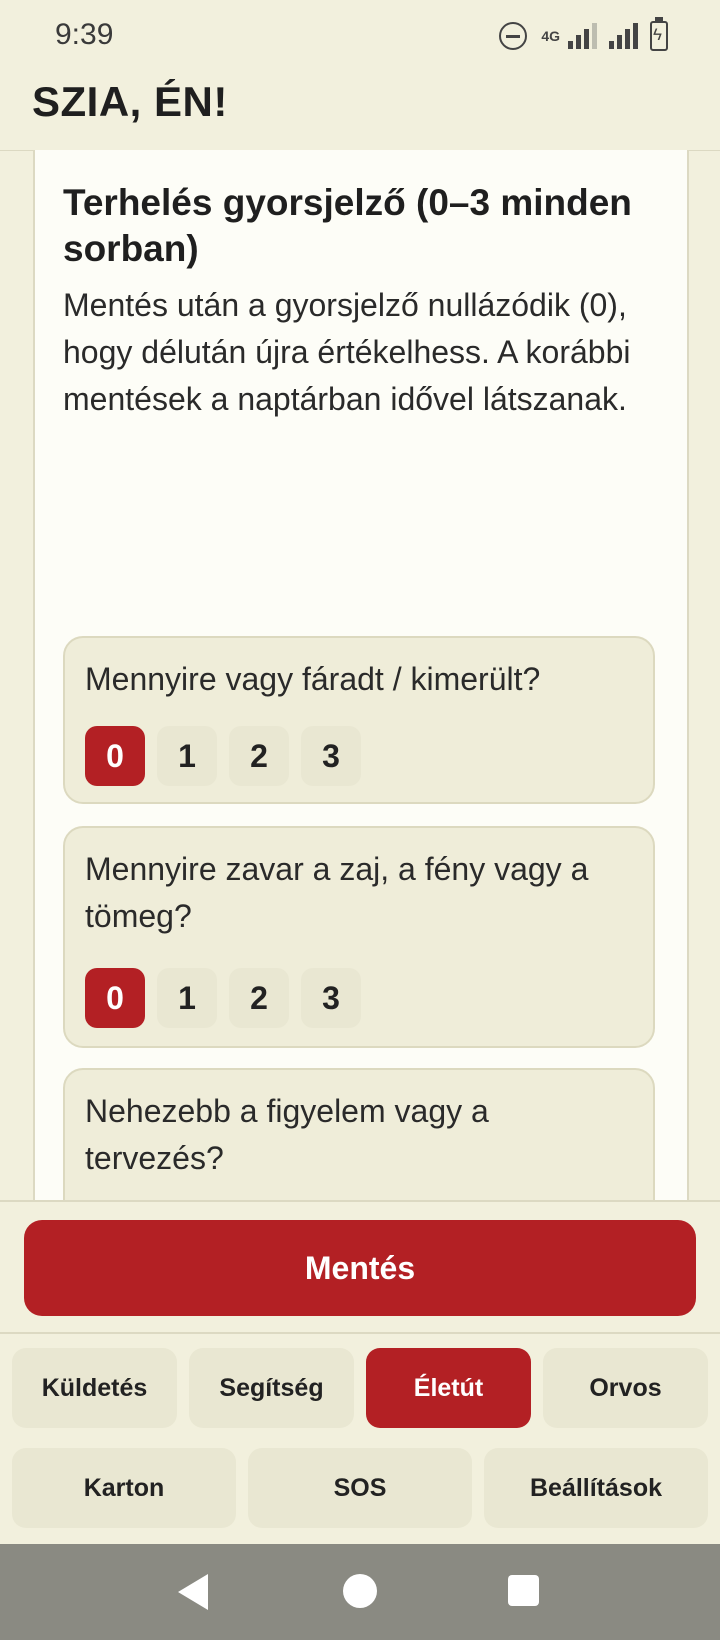 The width and height of the screenshot is (720, 1640). What do you see at coordinates (596, 1488) in the screenshot?
I see `nav-beallitasok: Beállítások` at bounding box center [596, 1488].